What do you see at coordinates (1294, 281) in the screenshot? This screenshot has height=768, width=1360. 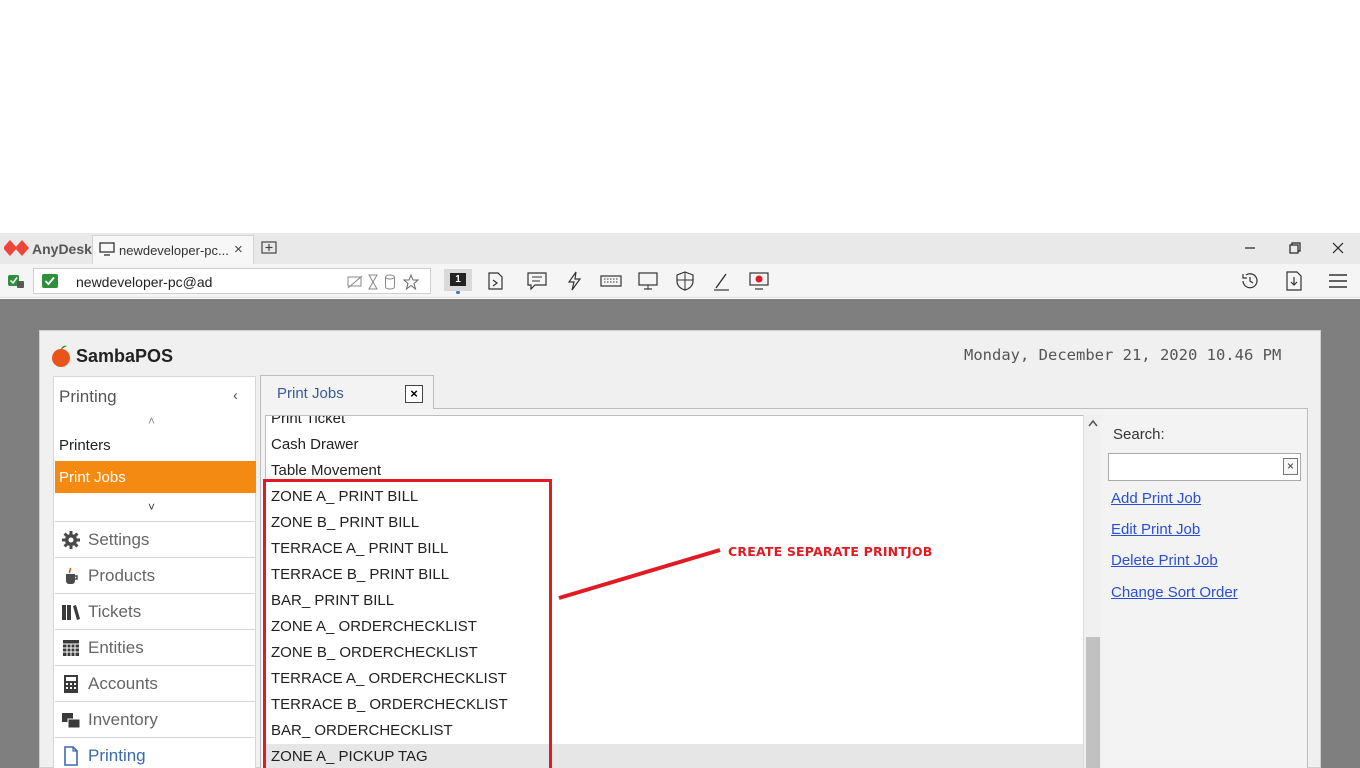 I see `download-icon` at bounding box center [1294, 281].